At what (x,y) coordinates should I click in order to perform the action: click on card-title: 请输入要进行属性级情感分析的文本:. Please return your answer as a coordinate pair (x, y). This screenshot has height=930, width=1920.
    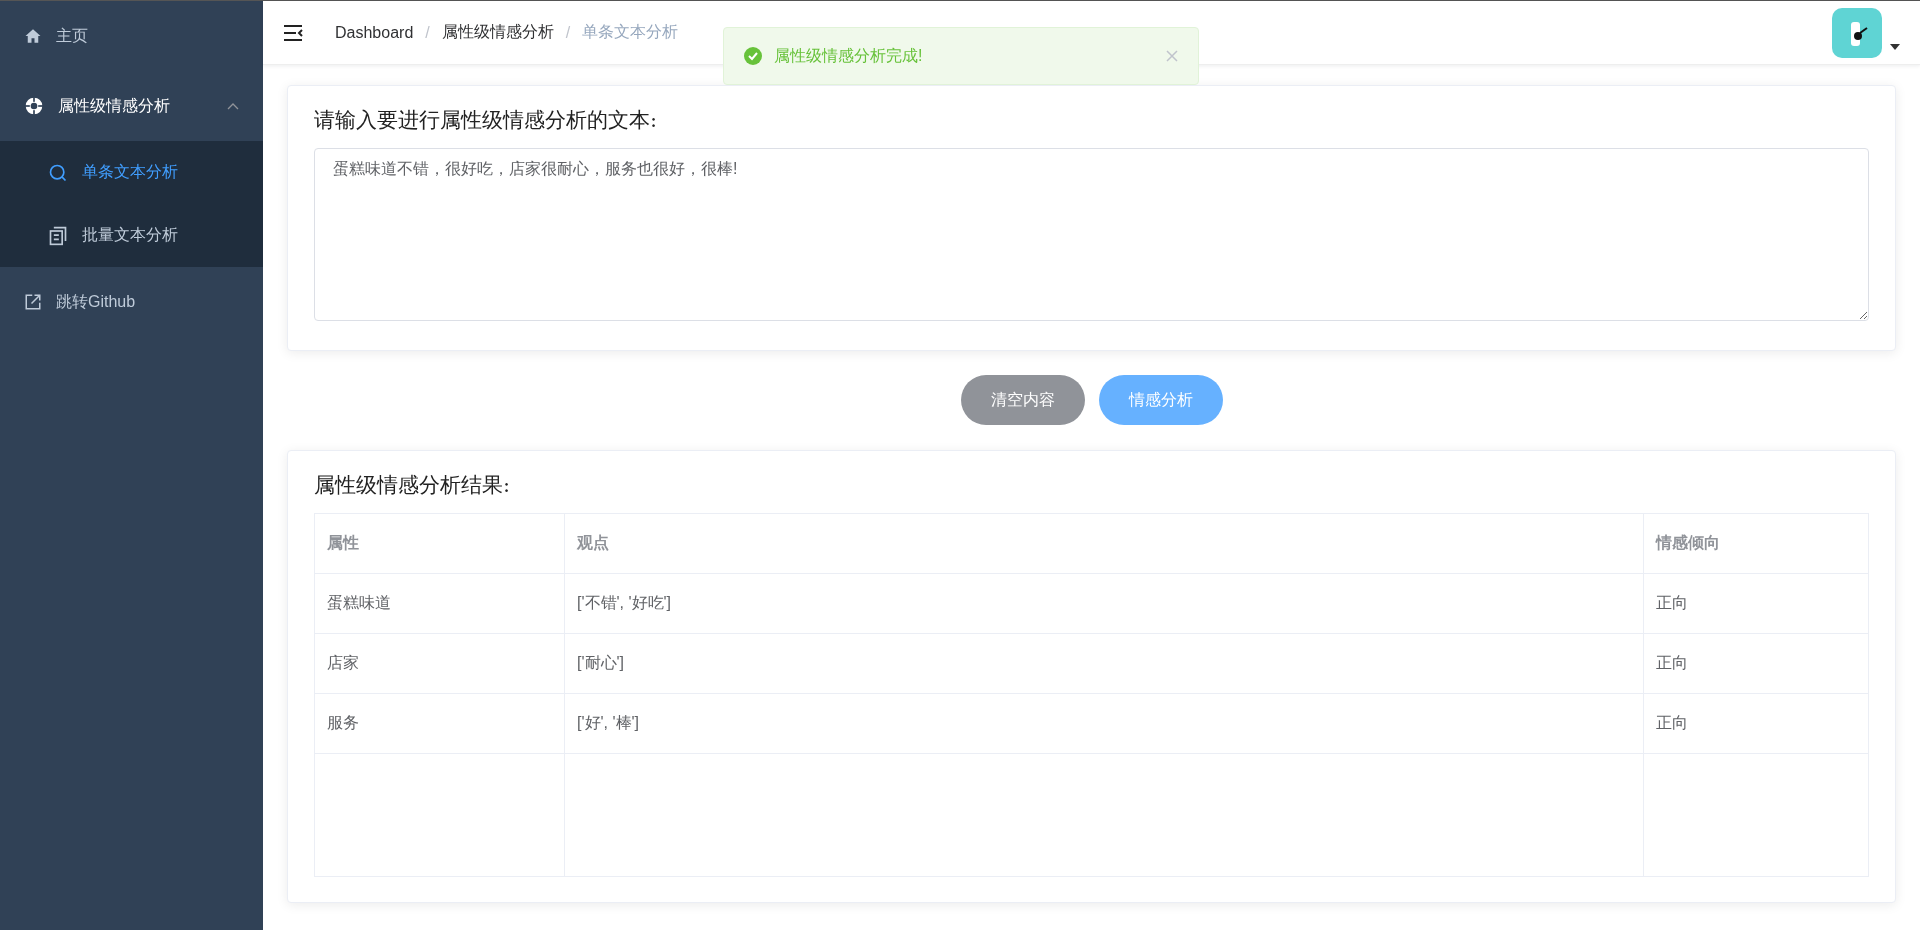
    Looking at the image, I should click on (486, 120).